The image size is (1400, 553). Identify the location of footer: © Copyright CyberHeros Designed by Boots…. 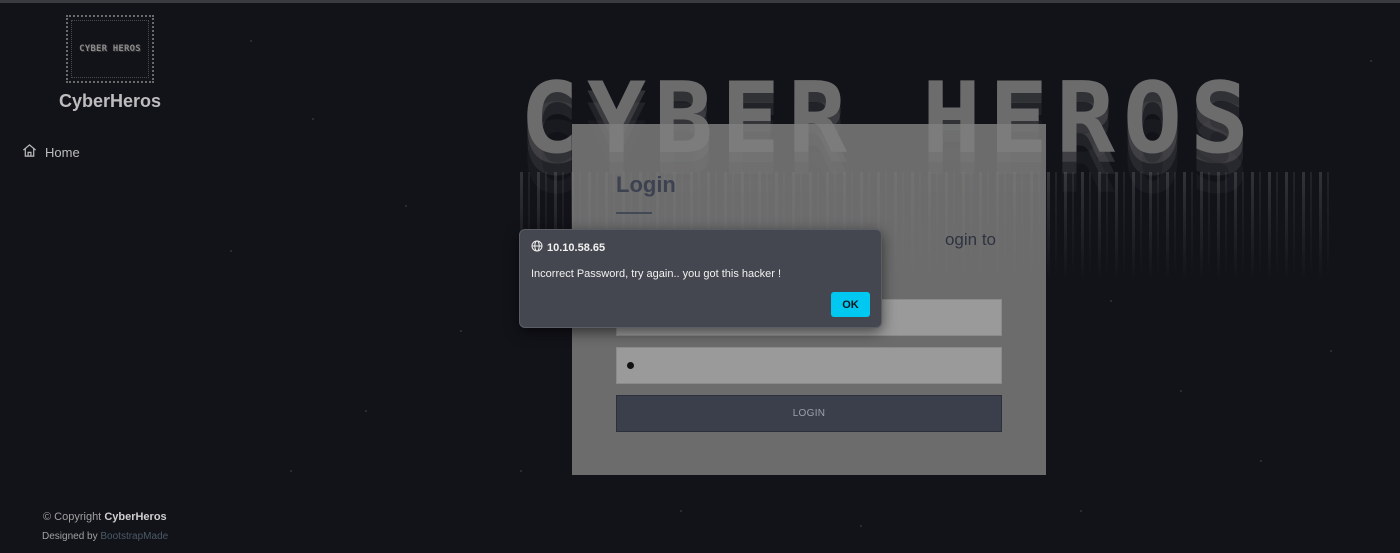
(105, 526).